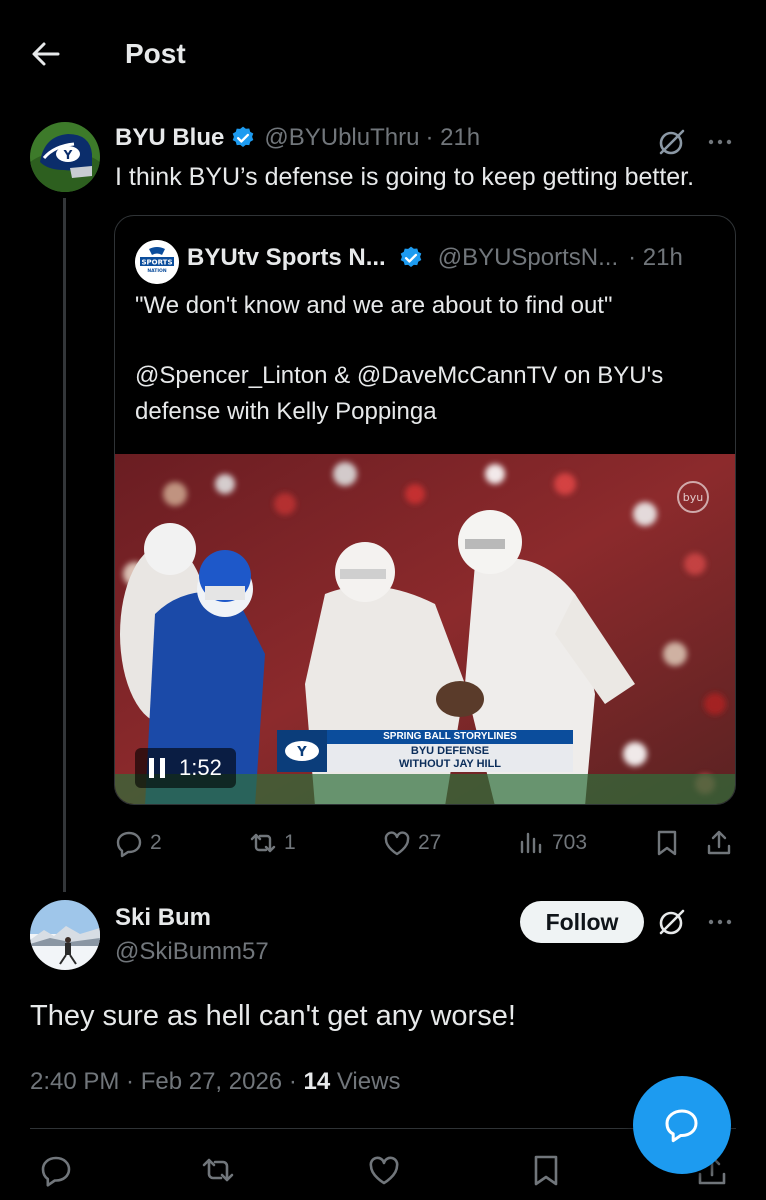 The height and width of the screenshot is (1200, 766). I want to click on post-time: · 21h, so click(453, 137).